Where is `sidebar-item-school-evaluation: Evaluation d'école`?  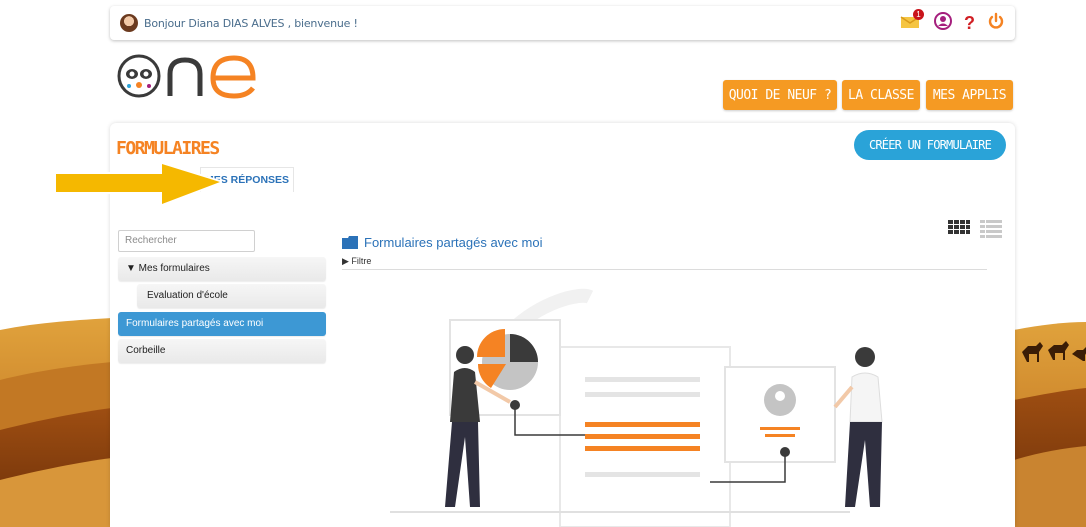
sidebar-item-school-evaluation: Evaluation d'école is located at coordinates (231, 296).